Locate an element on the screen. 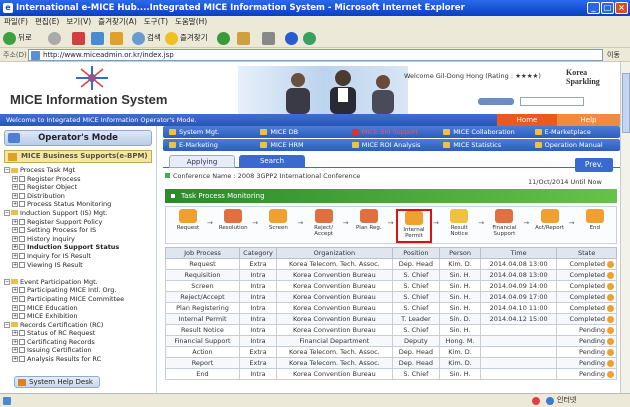 The image size is (630, 407). prev-button: Prev. is located at coordinates (594, 165).